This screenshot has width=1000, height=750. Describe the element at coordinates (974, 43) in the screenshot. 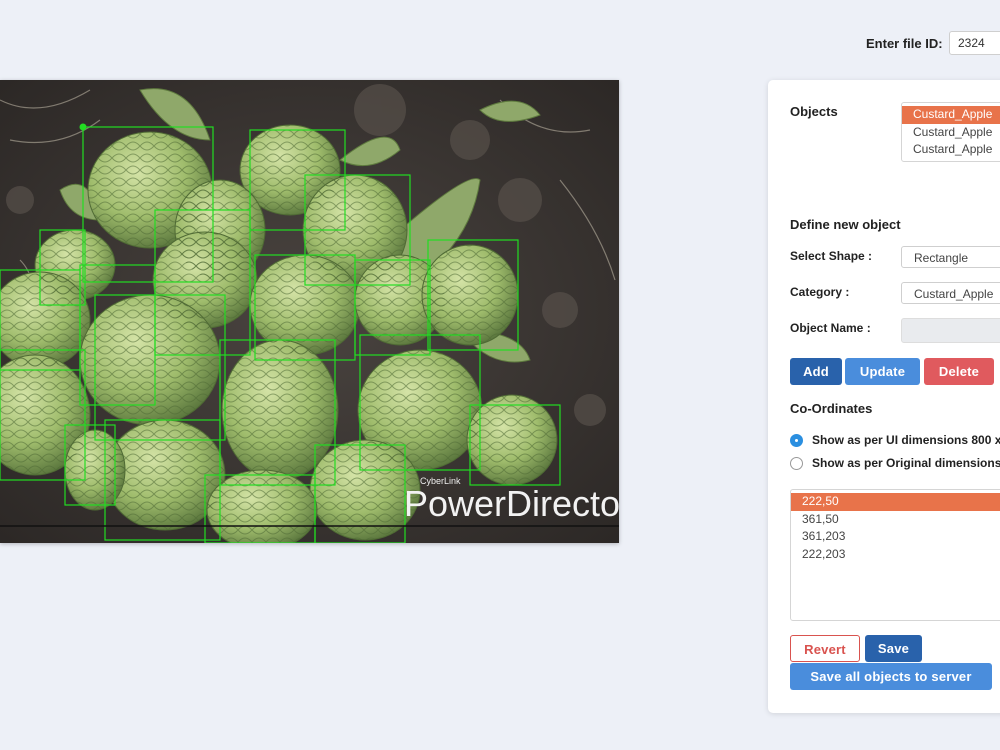

I see `file-id-input` at that location.